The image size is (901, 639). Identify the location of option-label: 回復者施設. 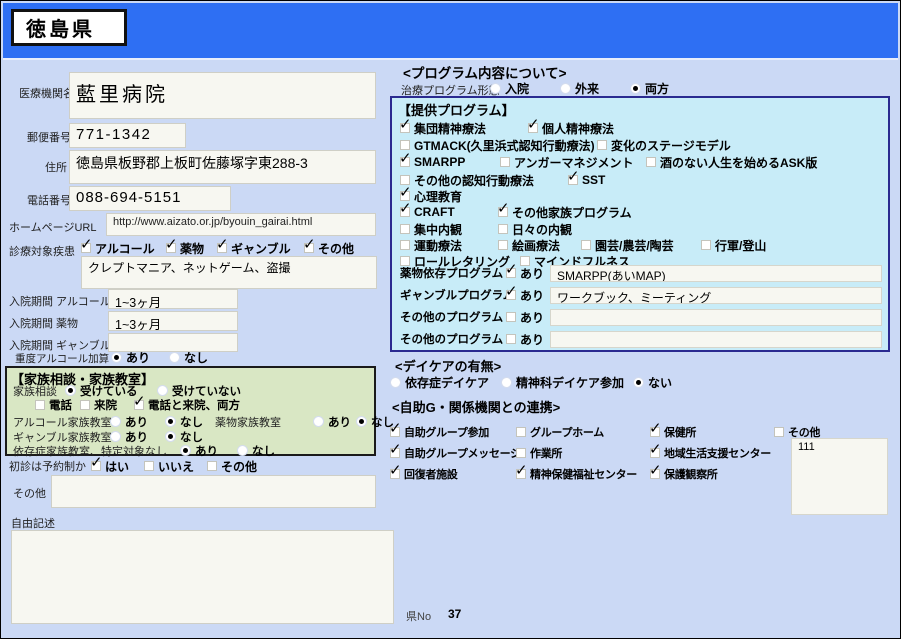
(431, 475).